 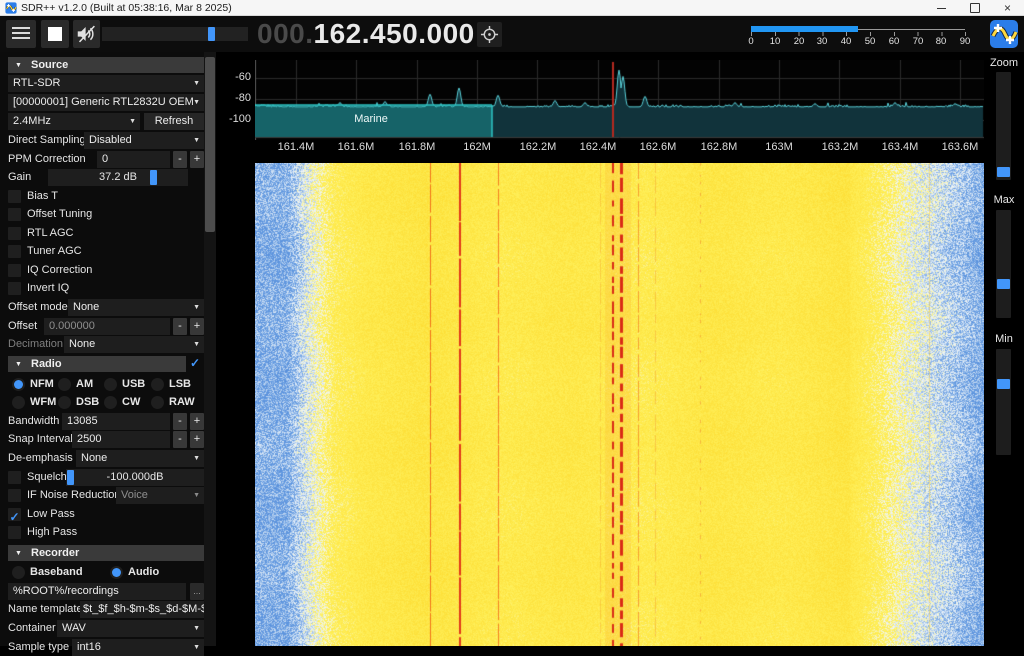 What do you see at coordinates (182, 402) in the screenshot?
I see `mode-raw-label: RAW` at bounding box center [182, 402].